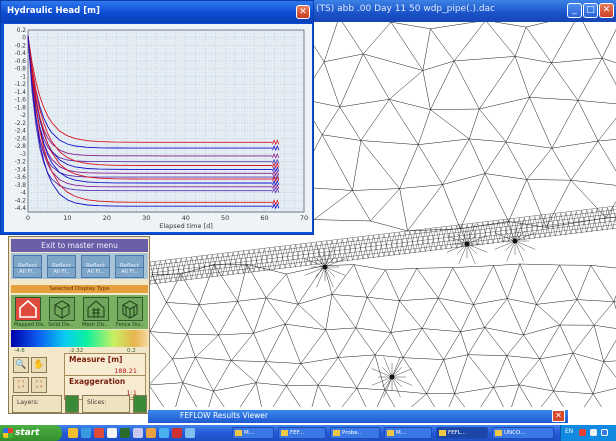 This screenshot has height=441, width=616. I want to click on mesh-house-icon, so click(96, 309).